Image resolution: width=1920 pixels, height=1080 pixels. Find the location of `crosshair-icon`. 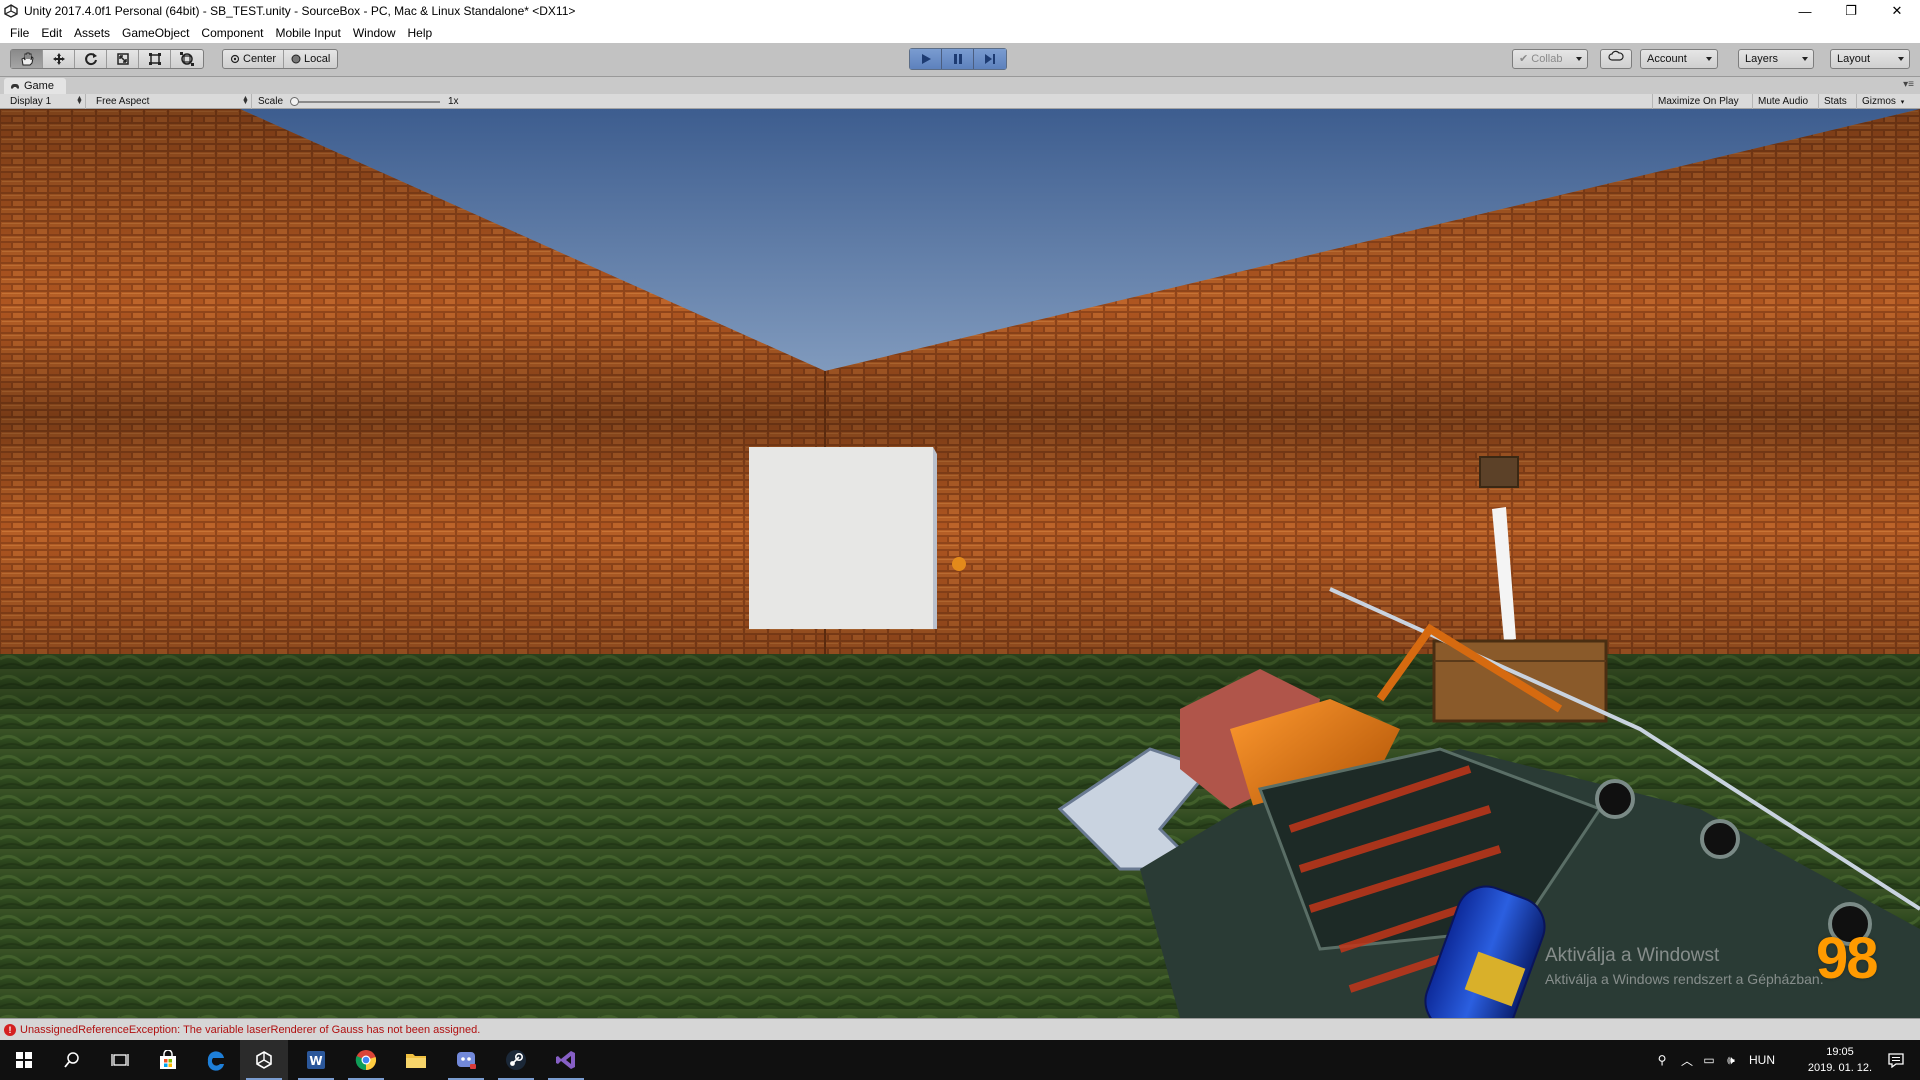

crosshair-icon is located at coordinates (959, 564).